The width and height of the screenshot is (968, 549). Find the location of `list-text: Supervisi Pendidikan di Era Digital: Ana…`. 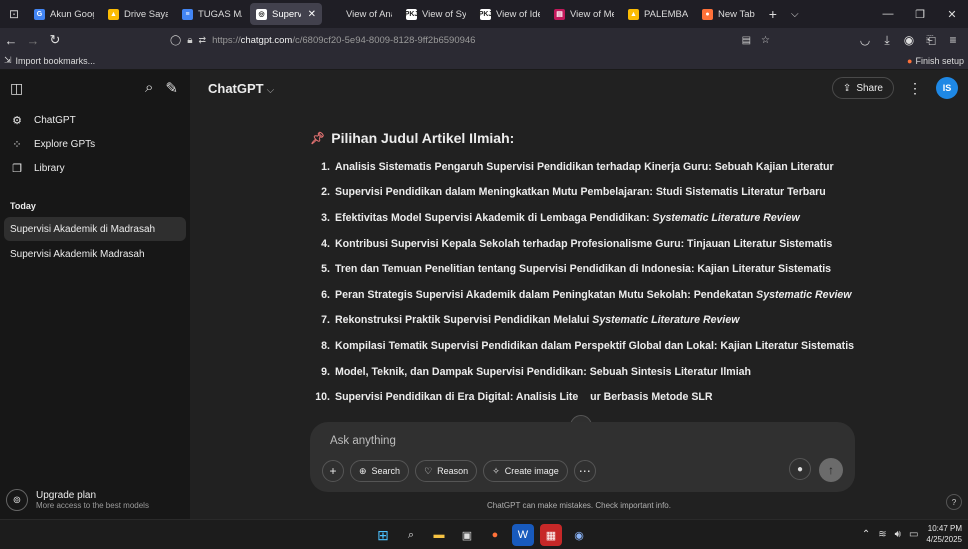

list-text: Supervisi Pendidikan di Era Digital: Ana… is located at coordinates (524, 397).